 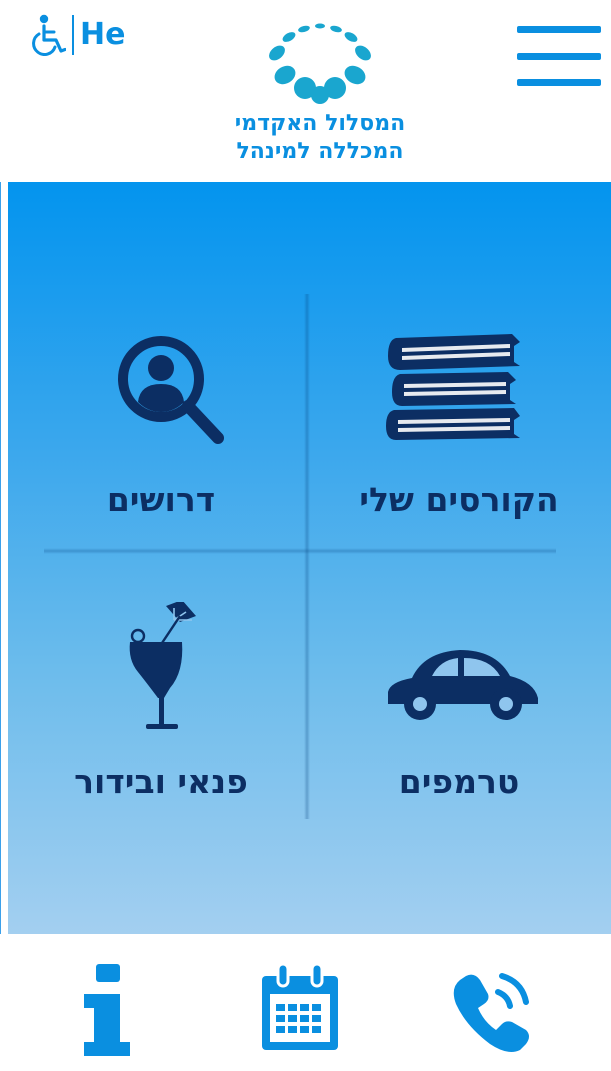 What do you see at coordinates (320, 123) in the screenshot?
I see `logo-text-line1: המסלול האקדמי` at bounding box center [320, 123].